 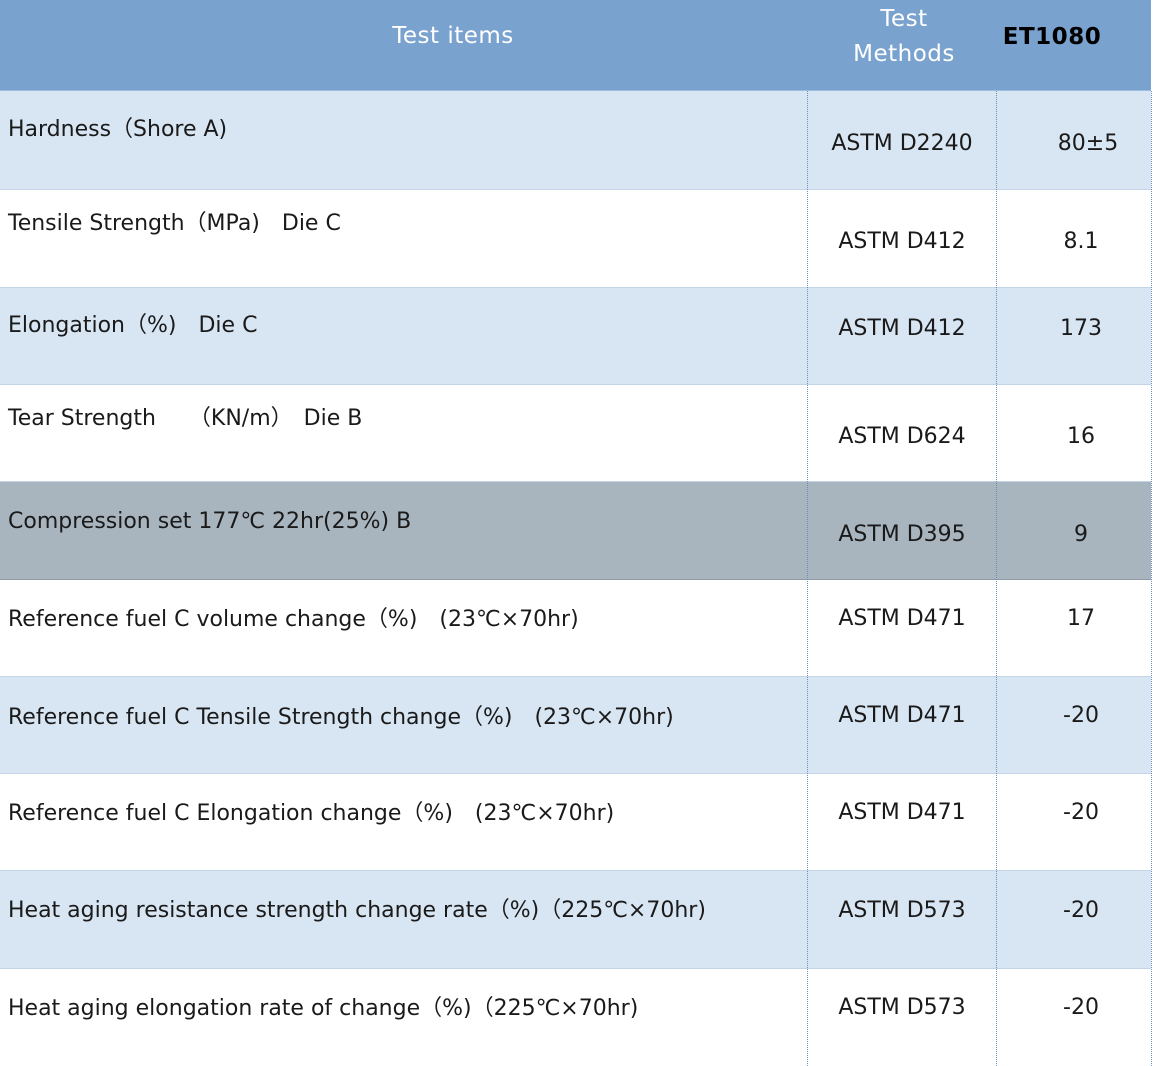 I want to click on header-test-items: Test items, so click(x=453, y=36).